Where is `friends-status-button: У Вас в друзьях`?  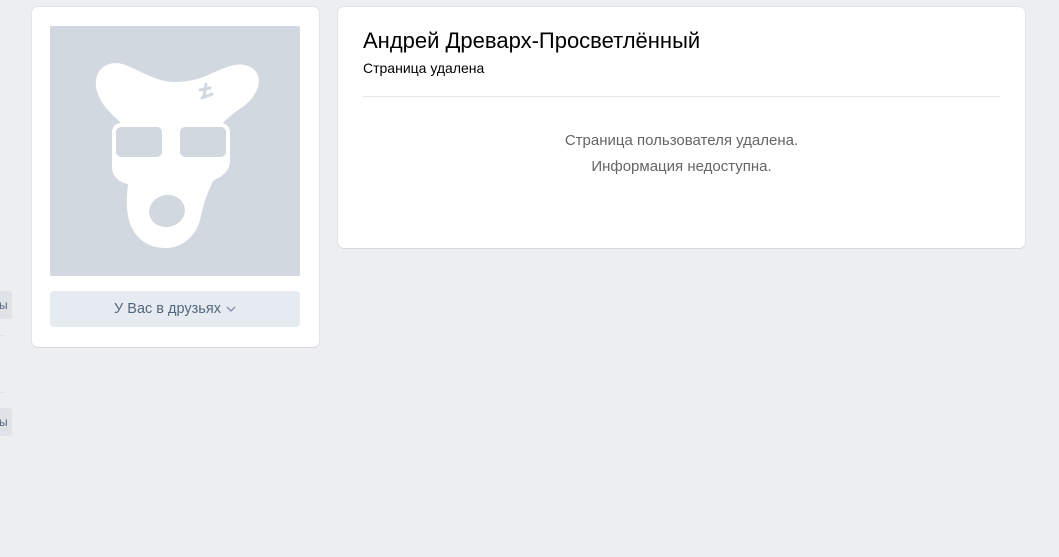 friends-status-button: У Вас в друзьях is located at coordinates (175, 309).